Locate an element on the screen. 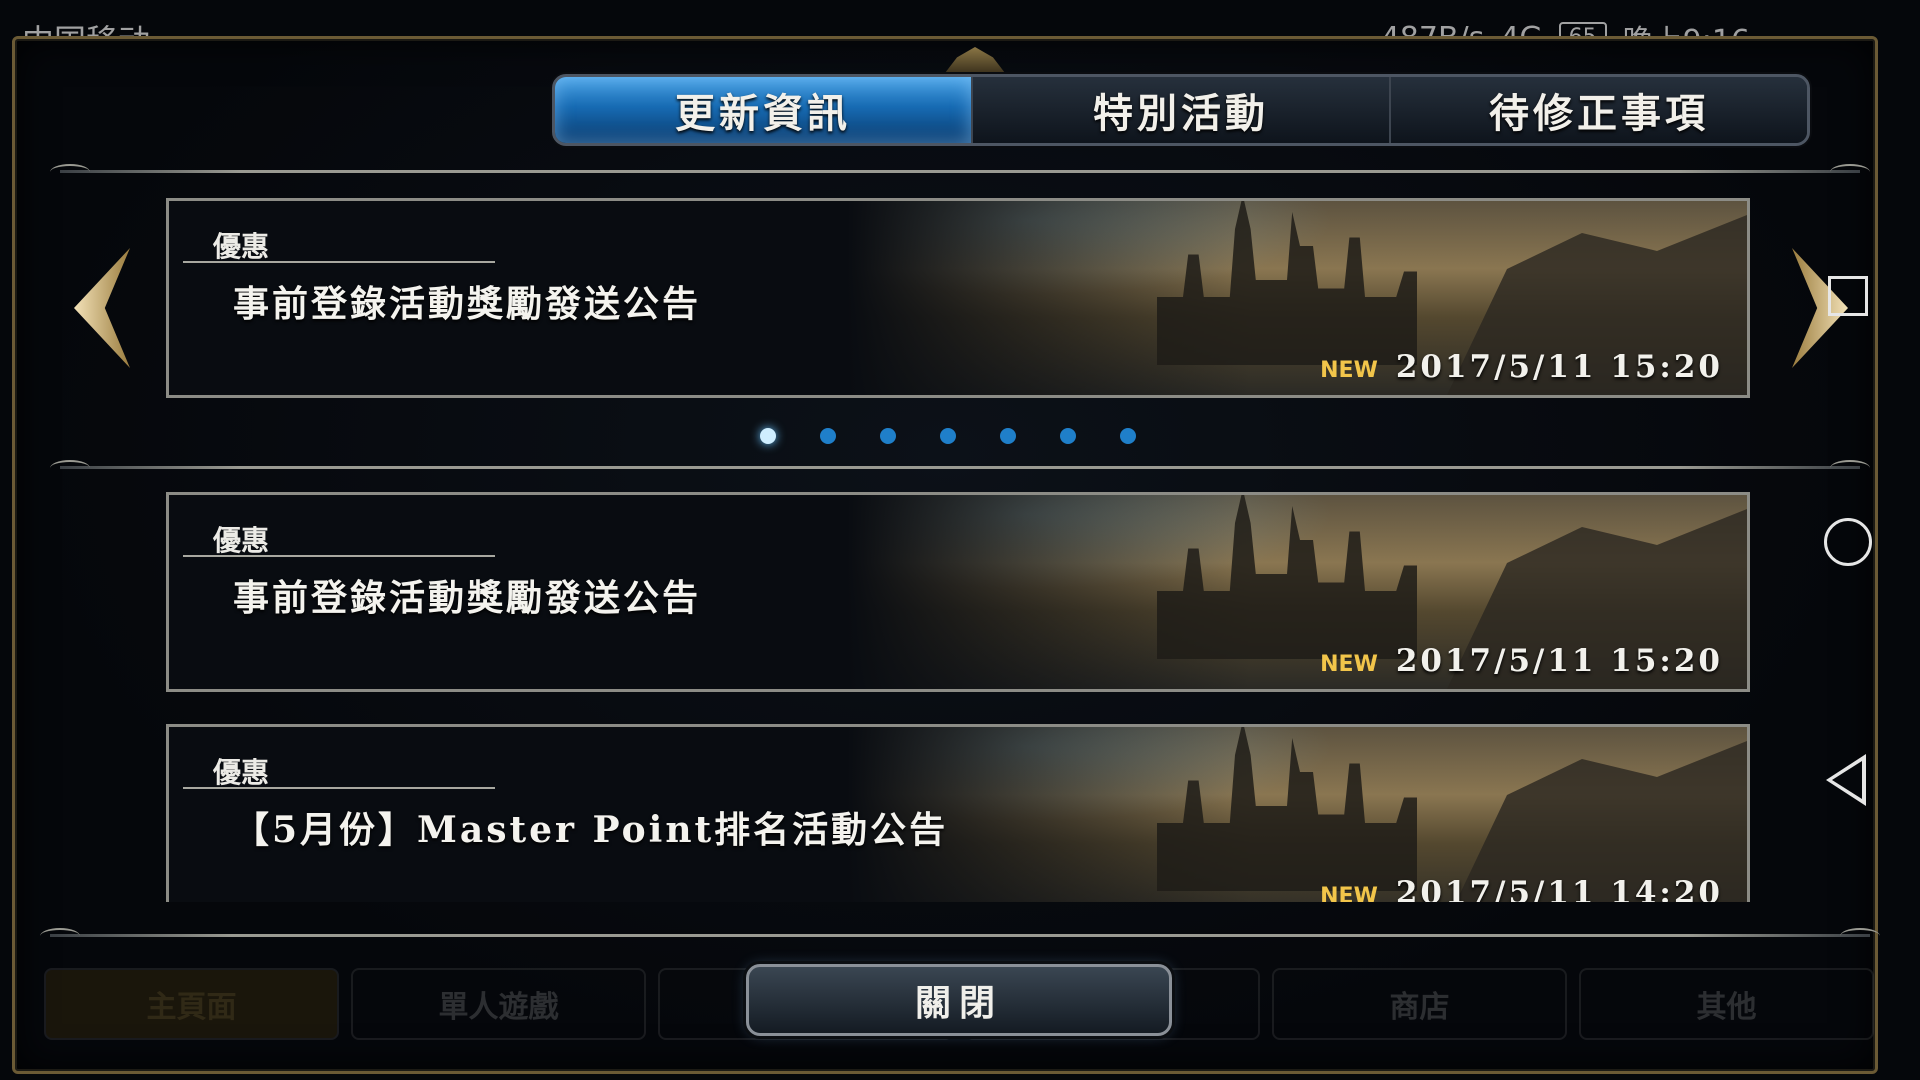 The height and width of the screenshot is (1080, 1920). item-title: 【5月份】Master Point排名活動公告 is located at coordinates (591, 830).